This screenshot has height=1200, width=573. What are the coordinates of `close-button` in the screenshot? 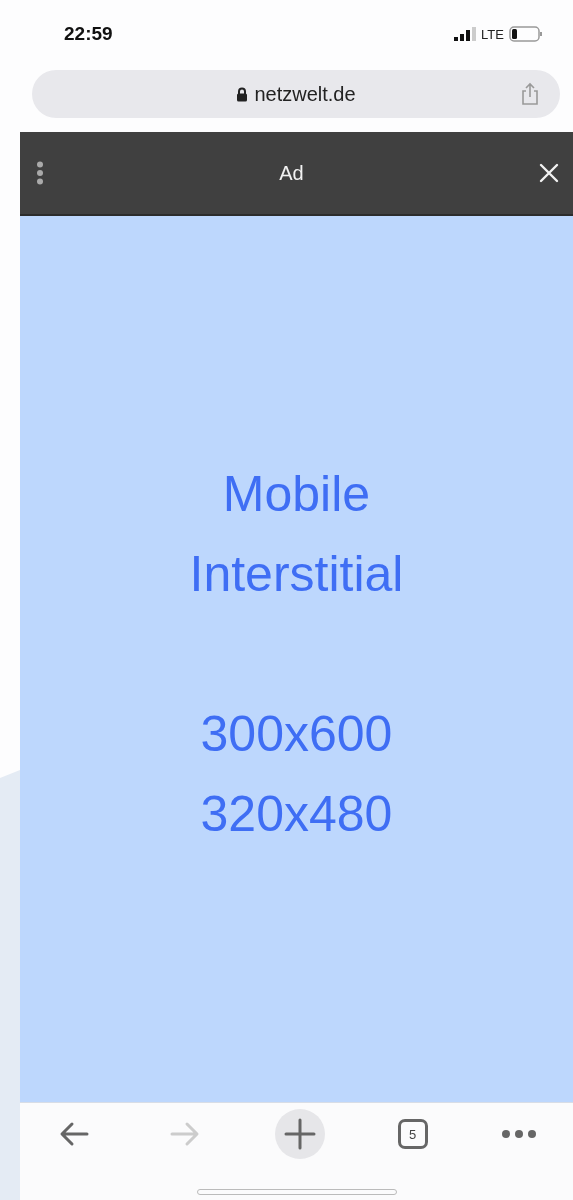 It's located at (549, 173).